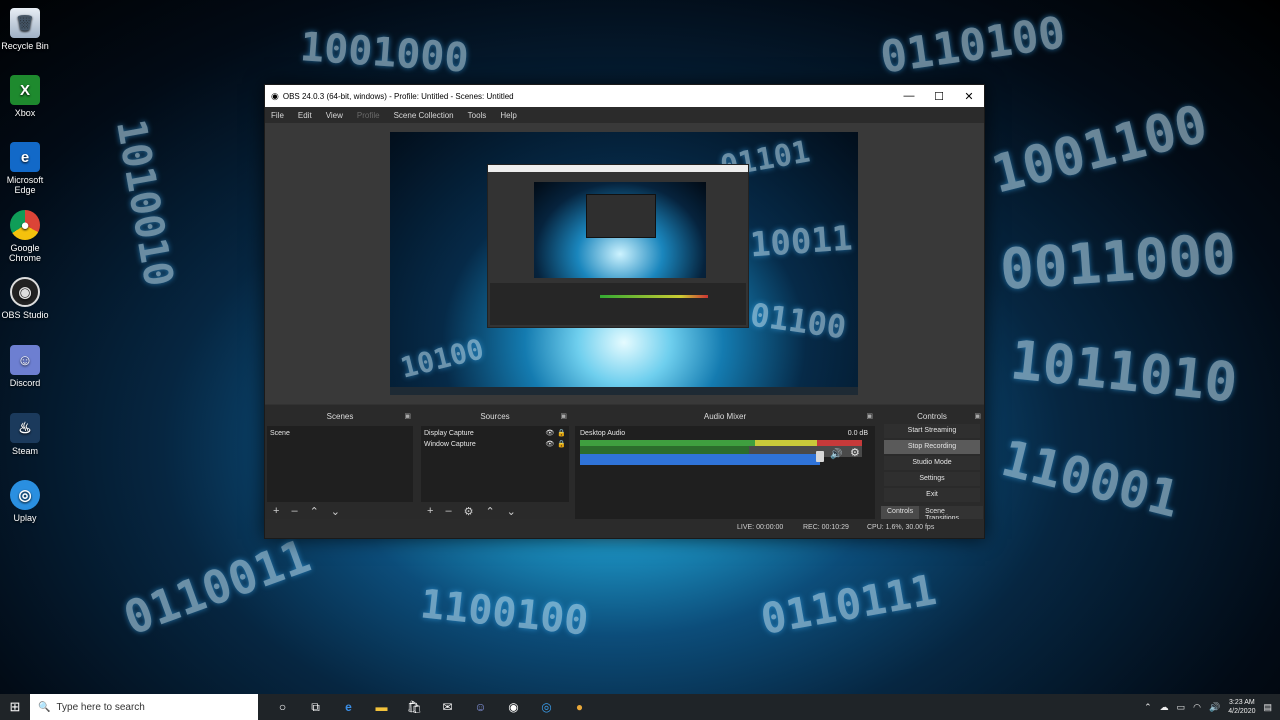 Image resolution: width=1280 pixels, height=720 pixels. I want to click on file-explorer-icon: ▬, so click(381, 707).